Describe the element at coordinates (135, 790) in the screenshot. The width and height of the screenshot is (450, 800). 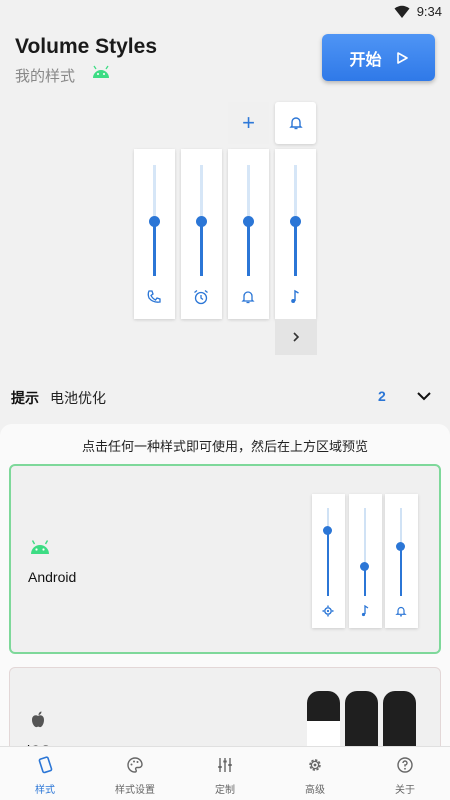
I see `nav-label: 样式设置` at that location.